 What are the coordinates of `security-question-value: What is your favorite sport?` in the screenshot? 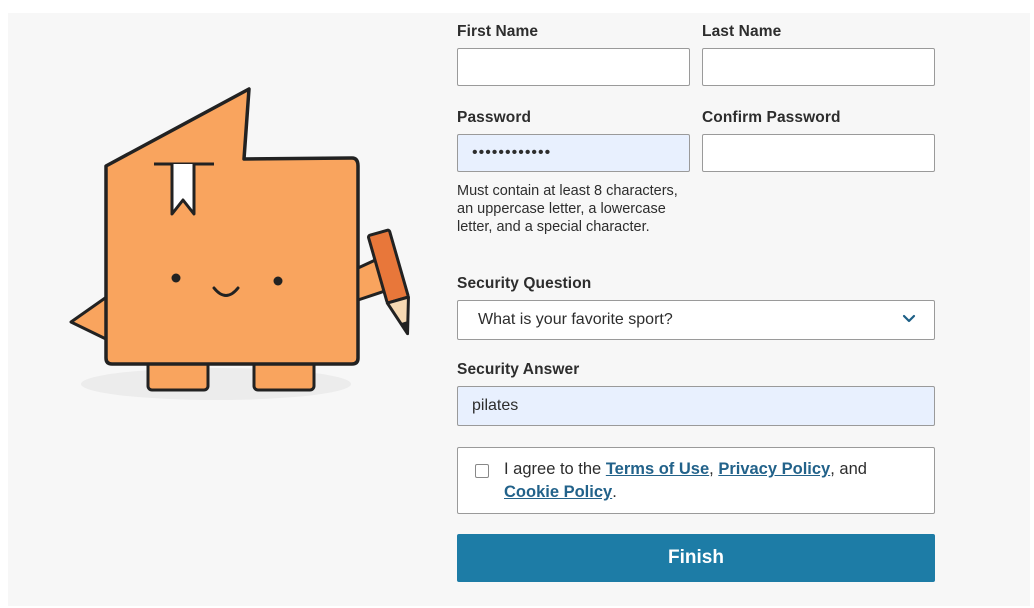 It's located at (575, 319).